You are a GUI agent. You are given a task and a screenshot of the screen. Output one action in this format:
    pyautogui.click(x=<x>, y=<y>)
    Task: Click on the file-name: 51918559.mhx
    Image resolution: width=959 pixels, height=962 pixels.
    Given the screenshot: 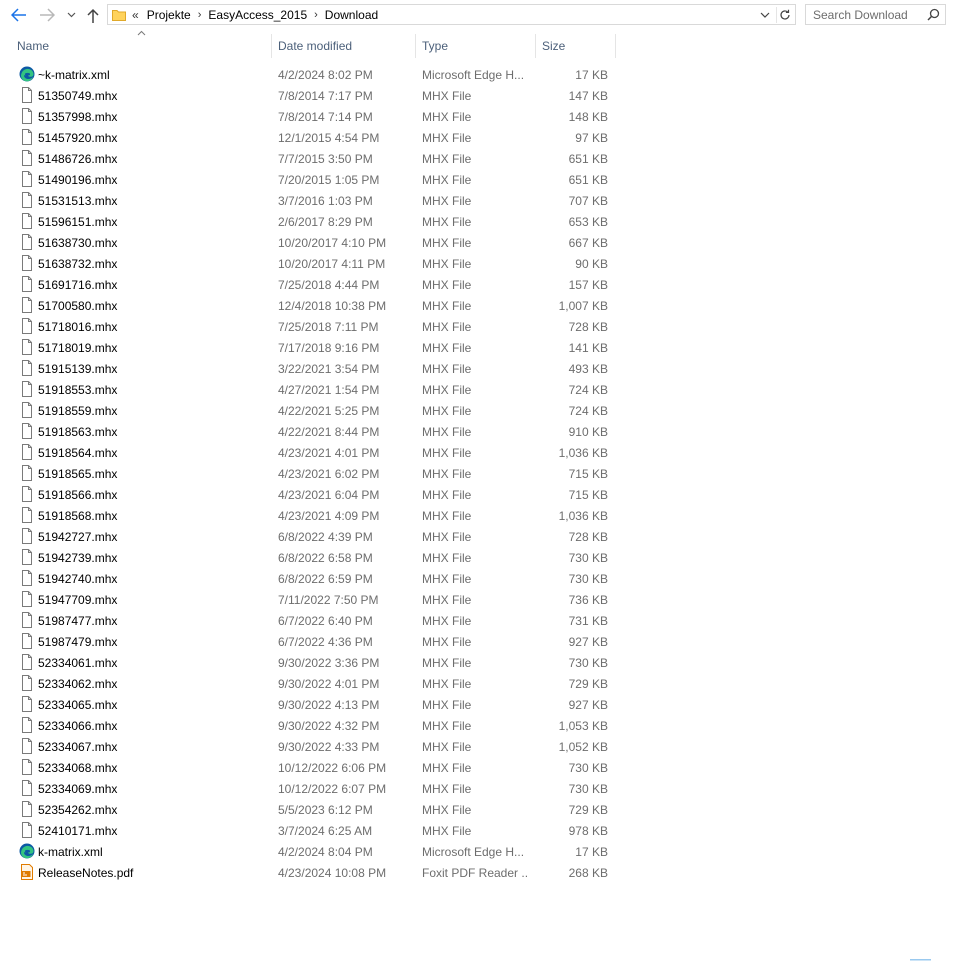 What is the action you would take?
    pyautogui.click(x=77, y=411)
    